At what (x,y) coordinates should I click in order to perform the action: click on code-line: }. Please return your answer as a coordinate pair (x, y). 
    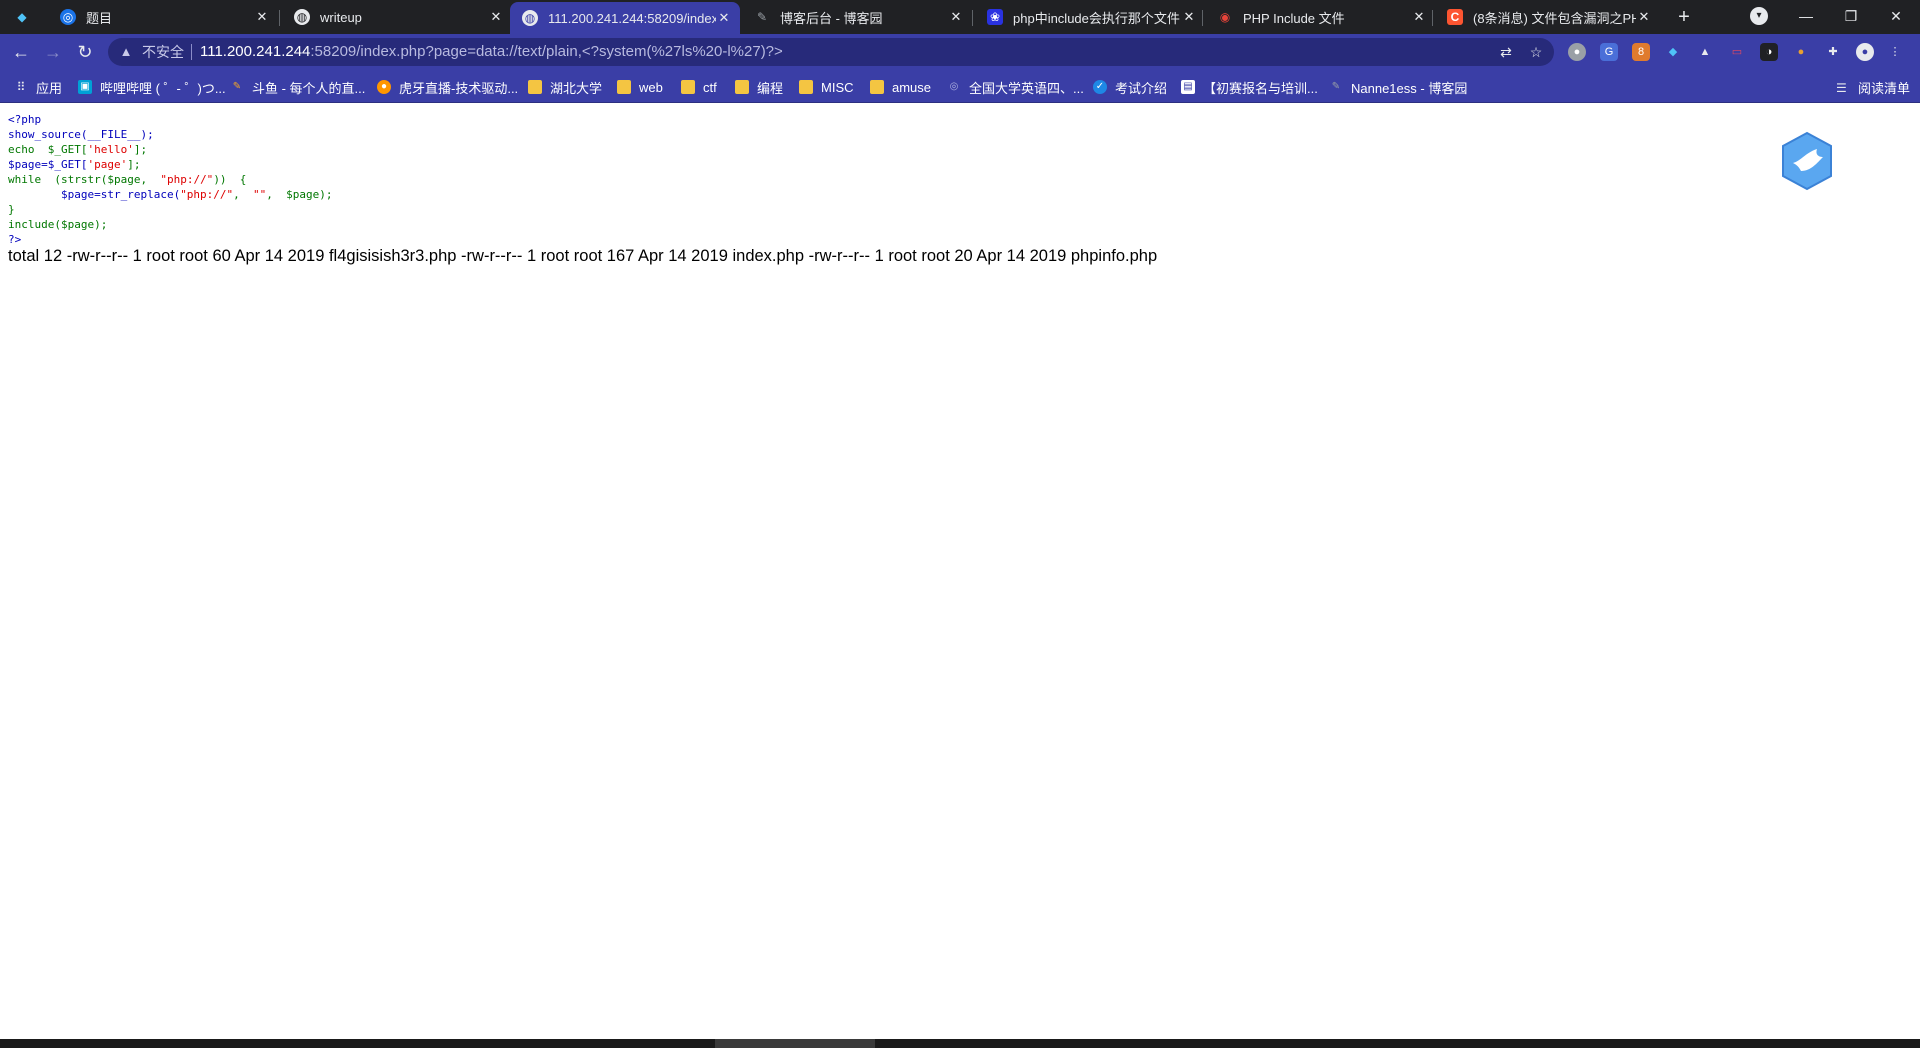
    Looking at the image, I should click on (11, 209).